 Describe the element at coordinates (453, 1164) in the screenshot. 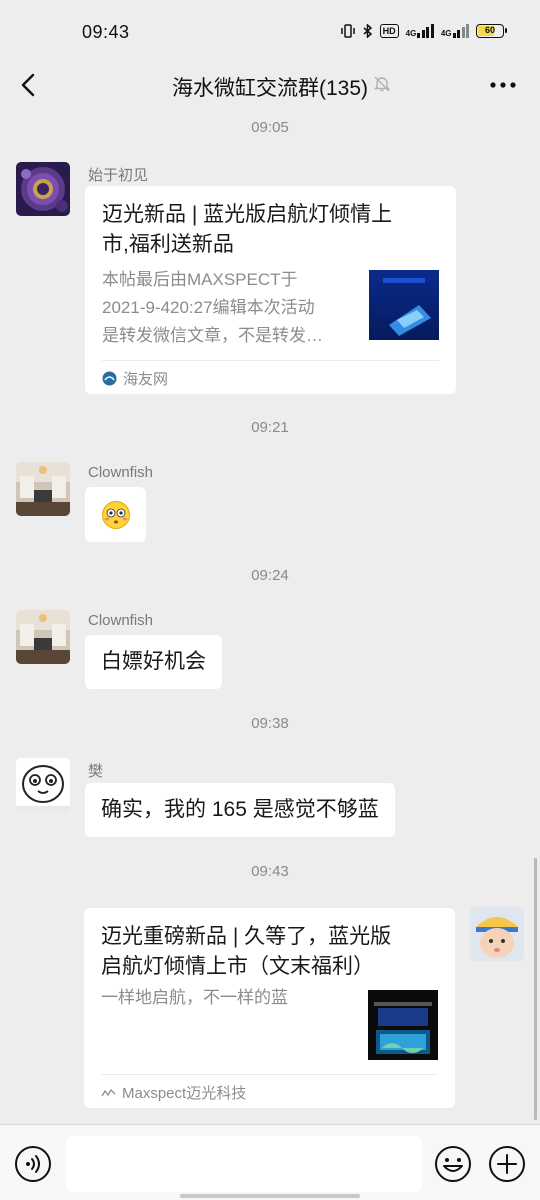

I see `emoji-icon` at that location.